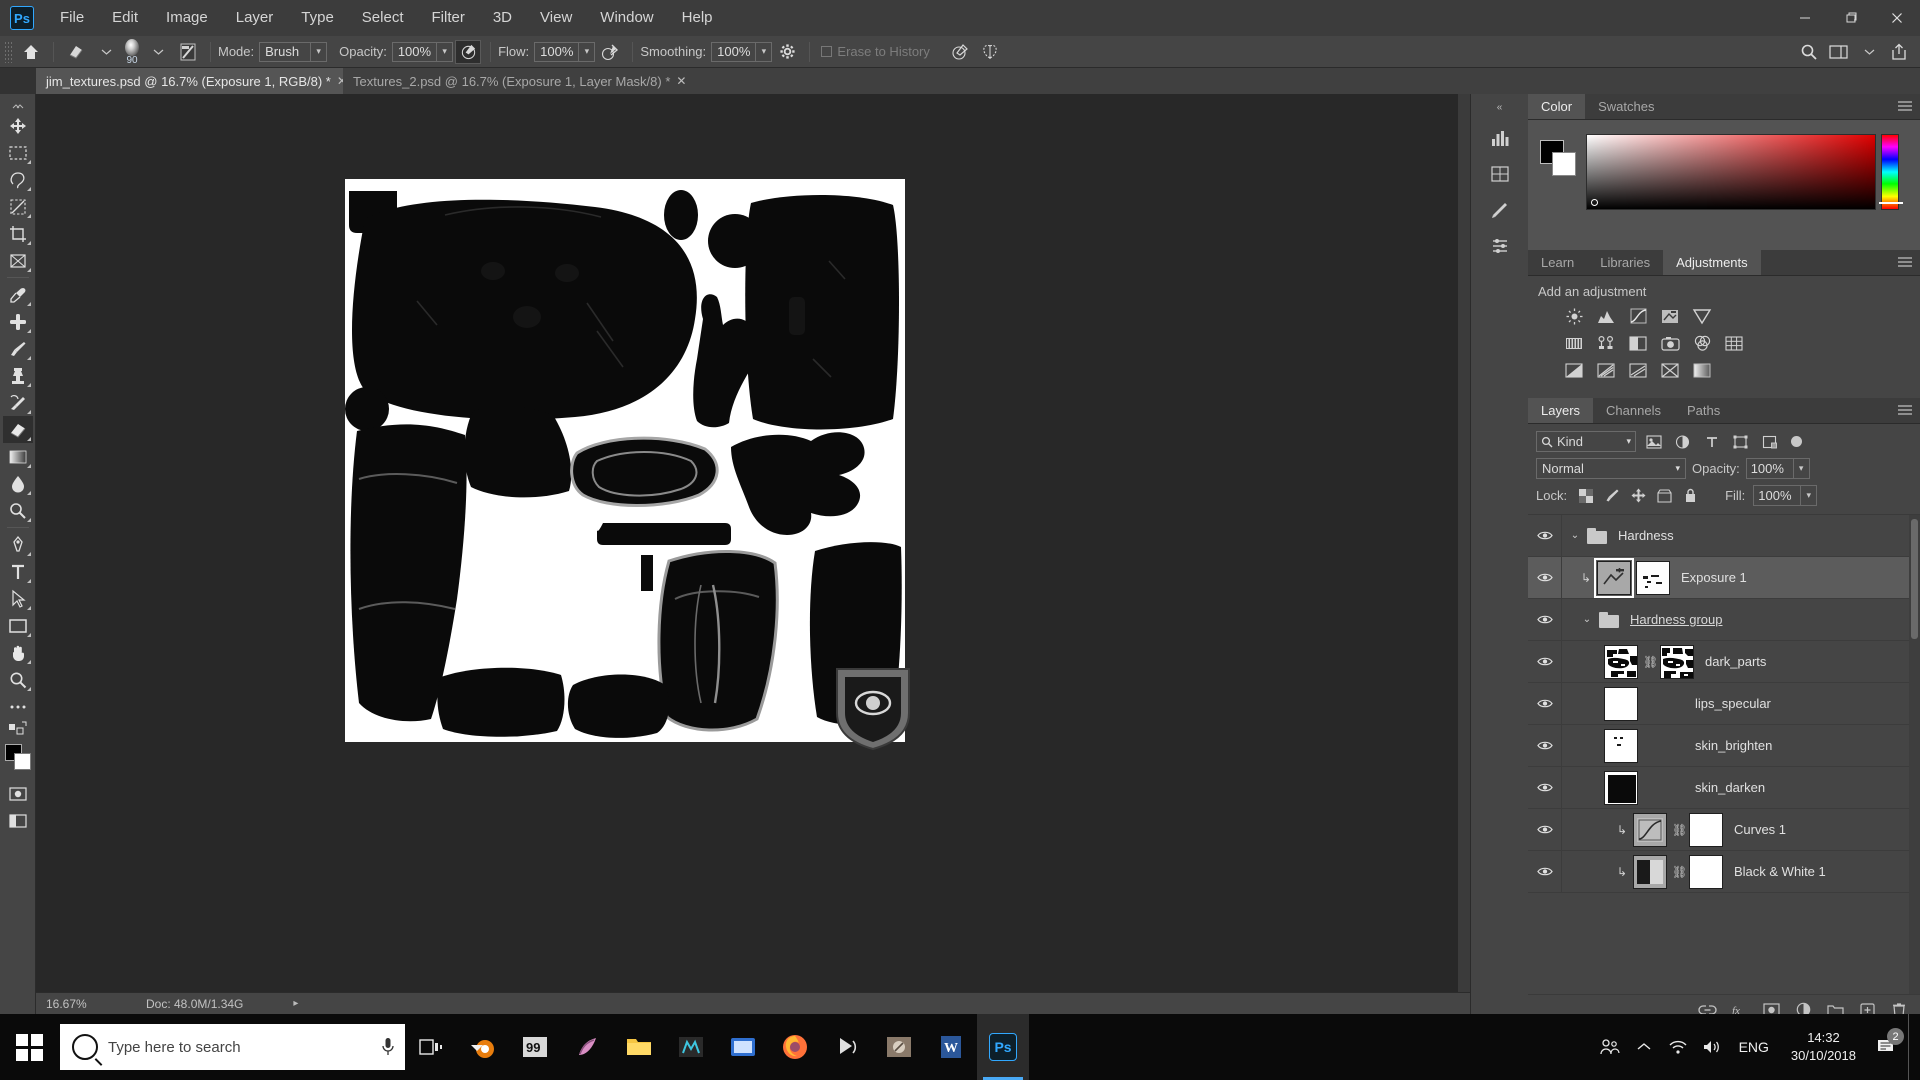  What do you see at coordinates (1741, 536) in the screenshot?
I see `layer-body-hardness: ⌄ Hardness` at bounding box center [1741, 536].